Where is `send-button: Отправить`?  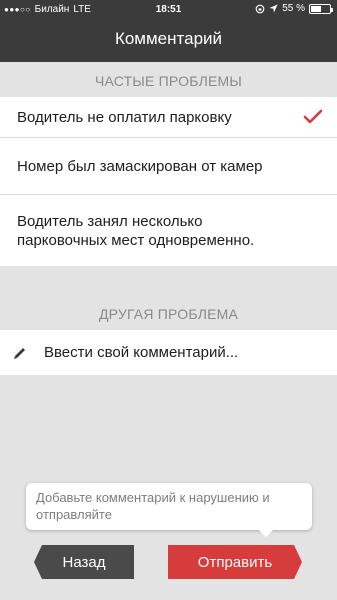 send-button: Отправить is located at coordinates (235, 562).